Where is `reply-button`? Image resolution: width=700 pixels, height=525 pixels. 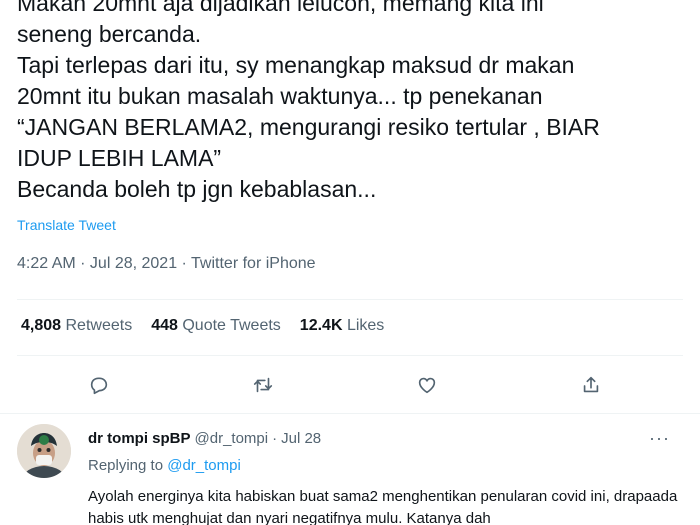 reply-button is located at coordinates (99, 385).